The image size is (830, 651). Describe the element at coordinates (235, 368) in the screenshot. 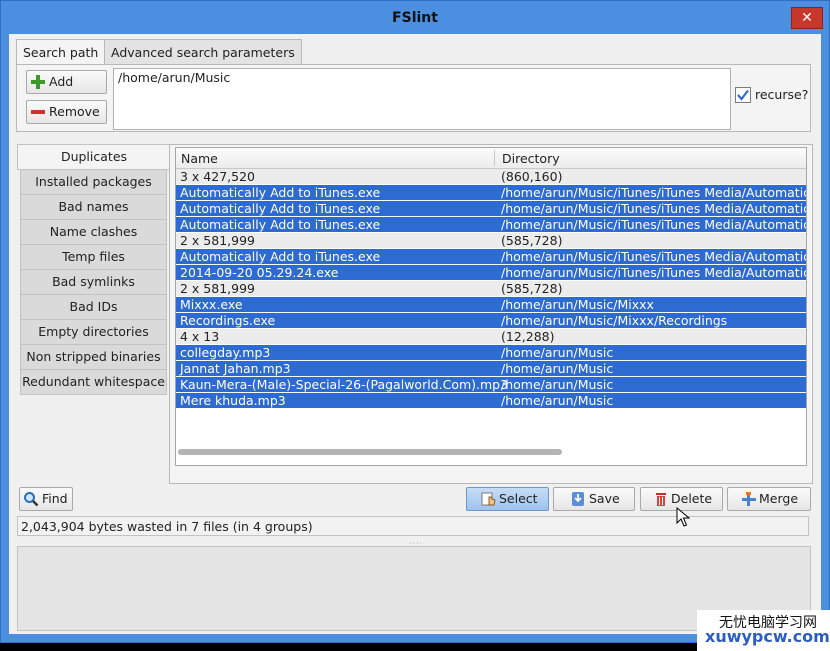

I see `row-name: Jannat Jahan.mp3` at that location.